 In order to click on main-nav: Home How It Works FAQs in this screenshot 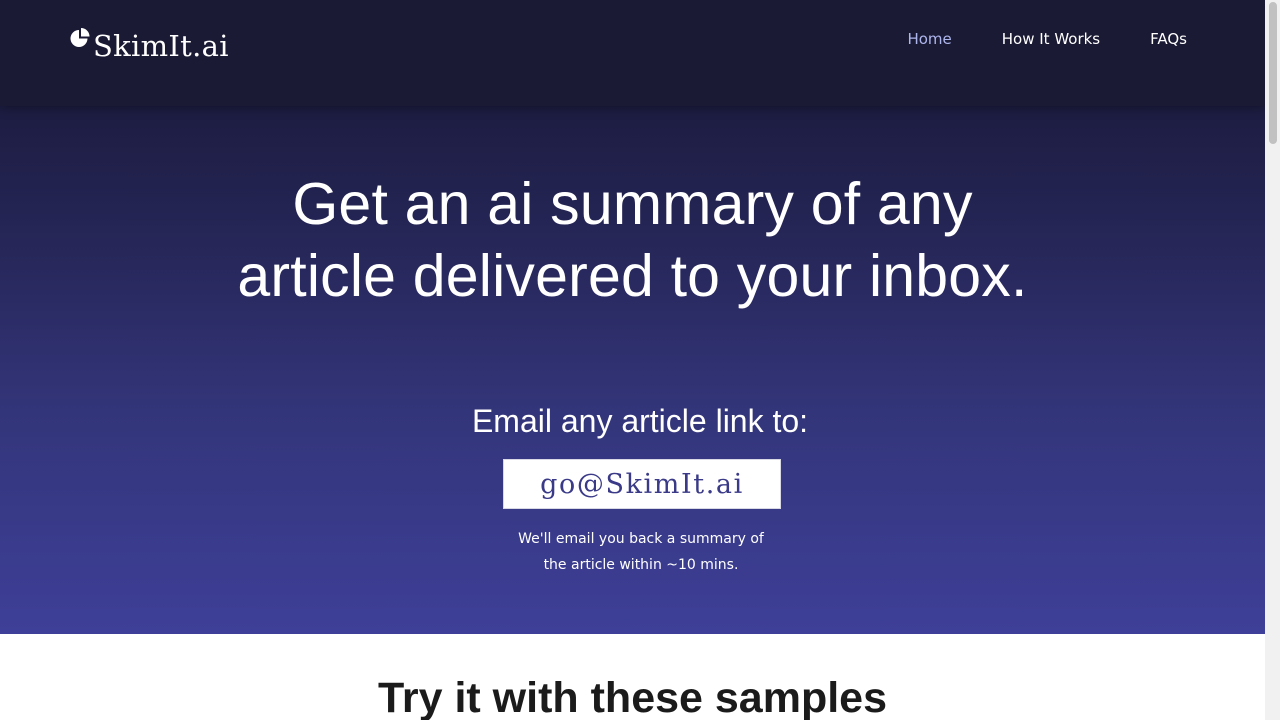, I will do `click(1022, 39)`.